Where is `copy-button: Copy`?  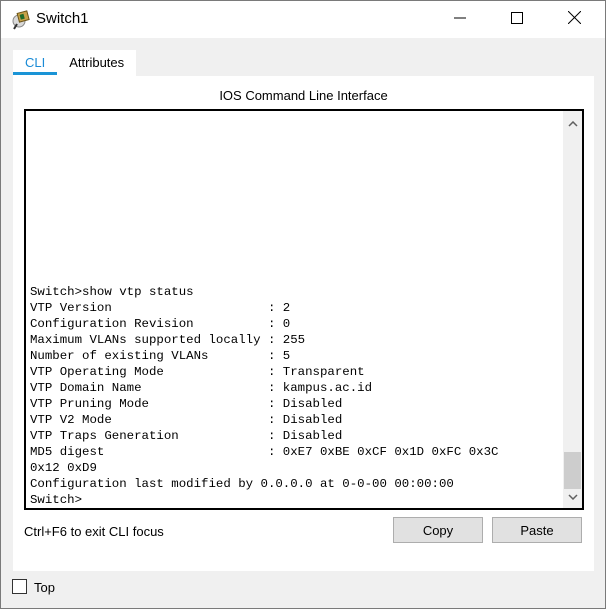 copy-button: Copy is located at coordinates (438, 530).